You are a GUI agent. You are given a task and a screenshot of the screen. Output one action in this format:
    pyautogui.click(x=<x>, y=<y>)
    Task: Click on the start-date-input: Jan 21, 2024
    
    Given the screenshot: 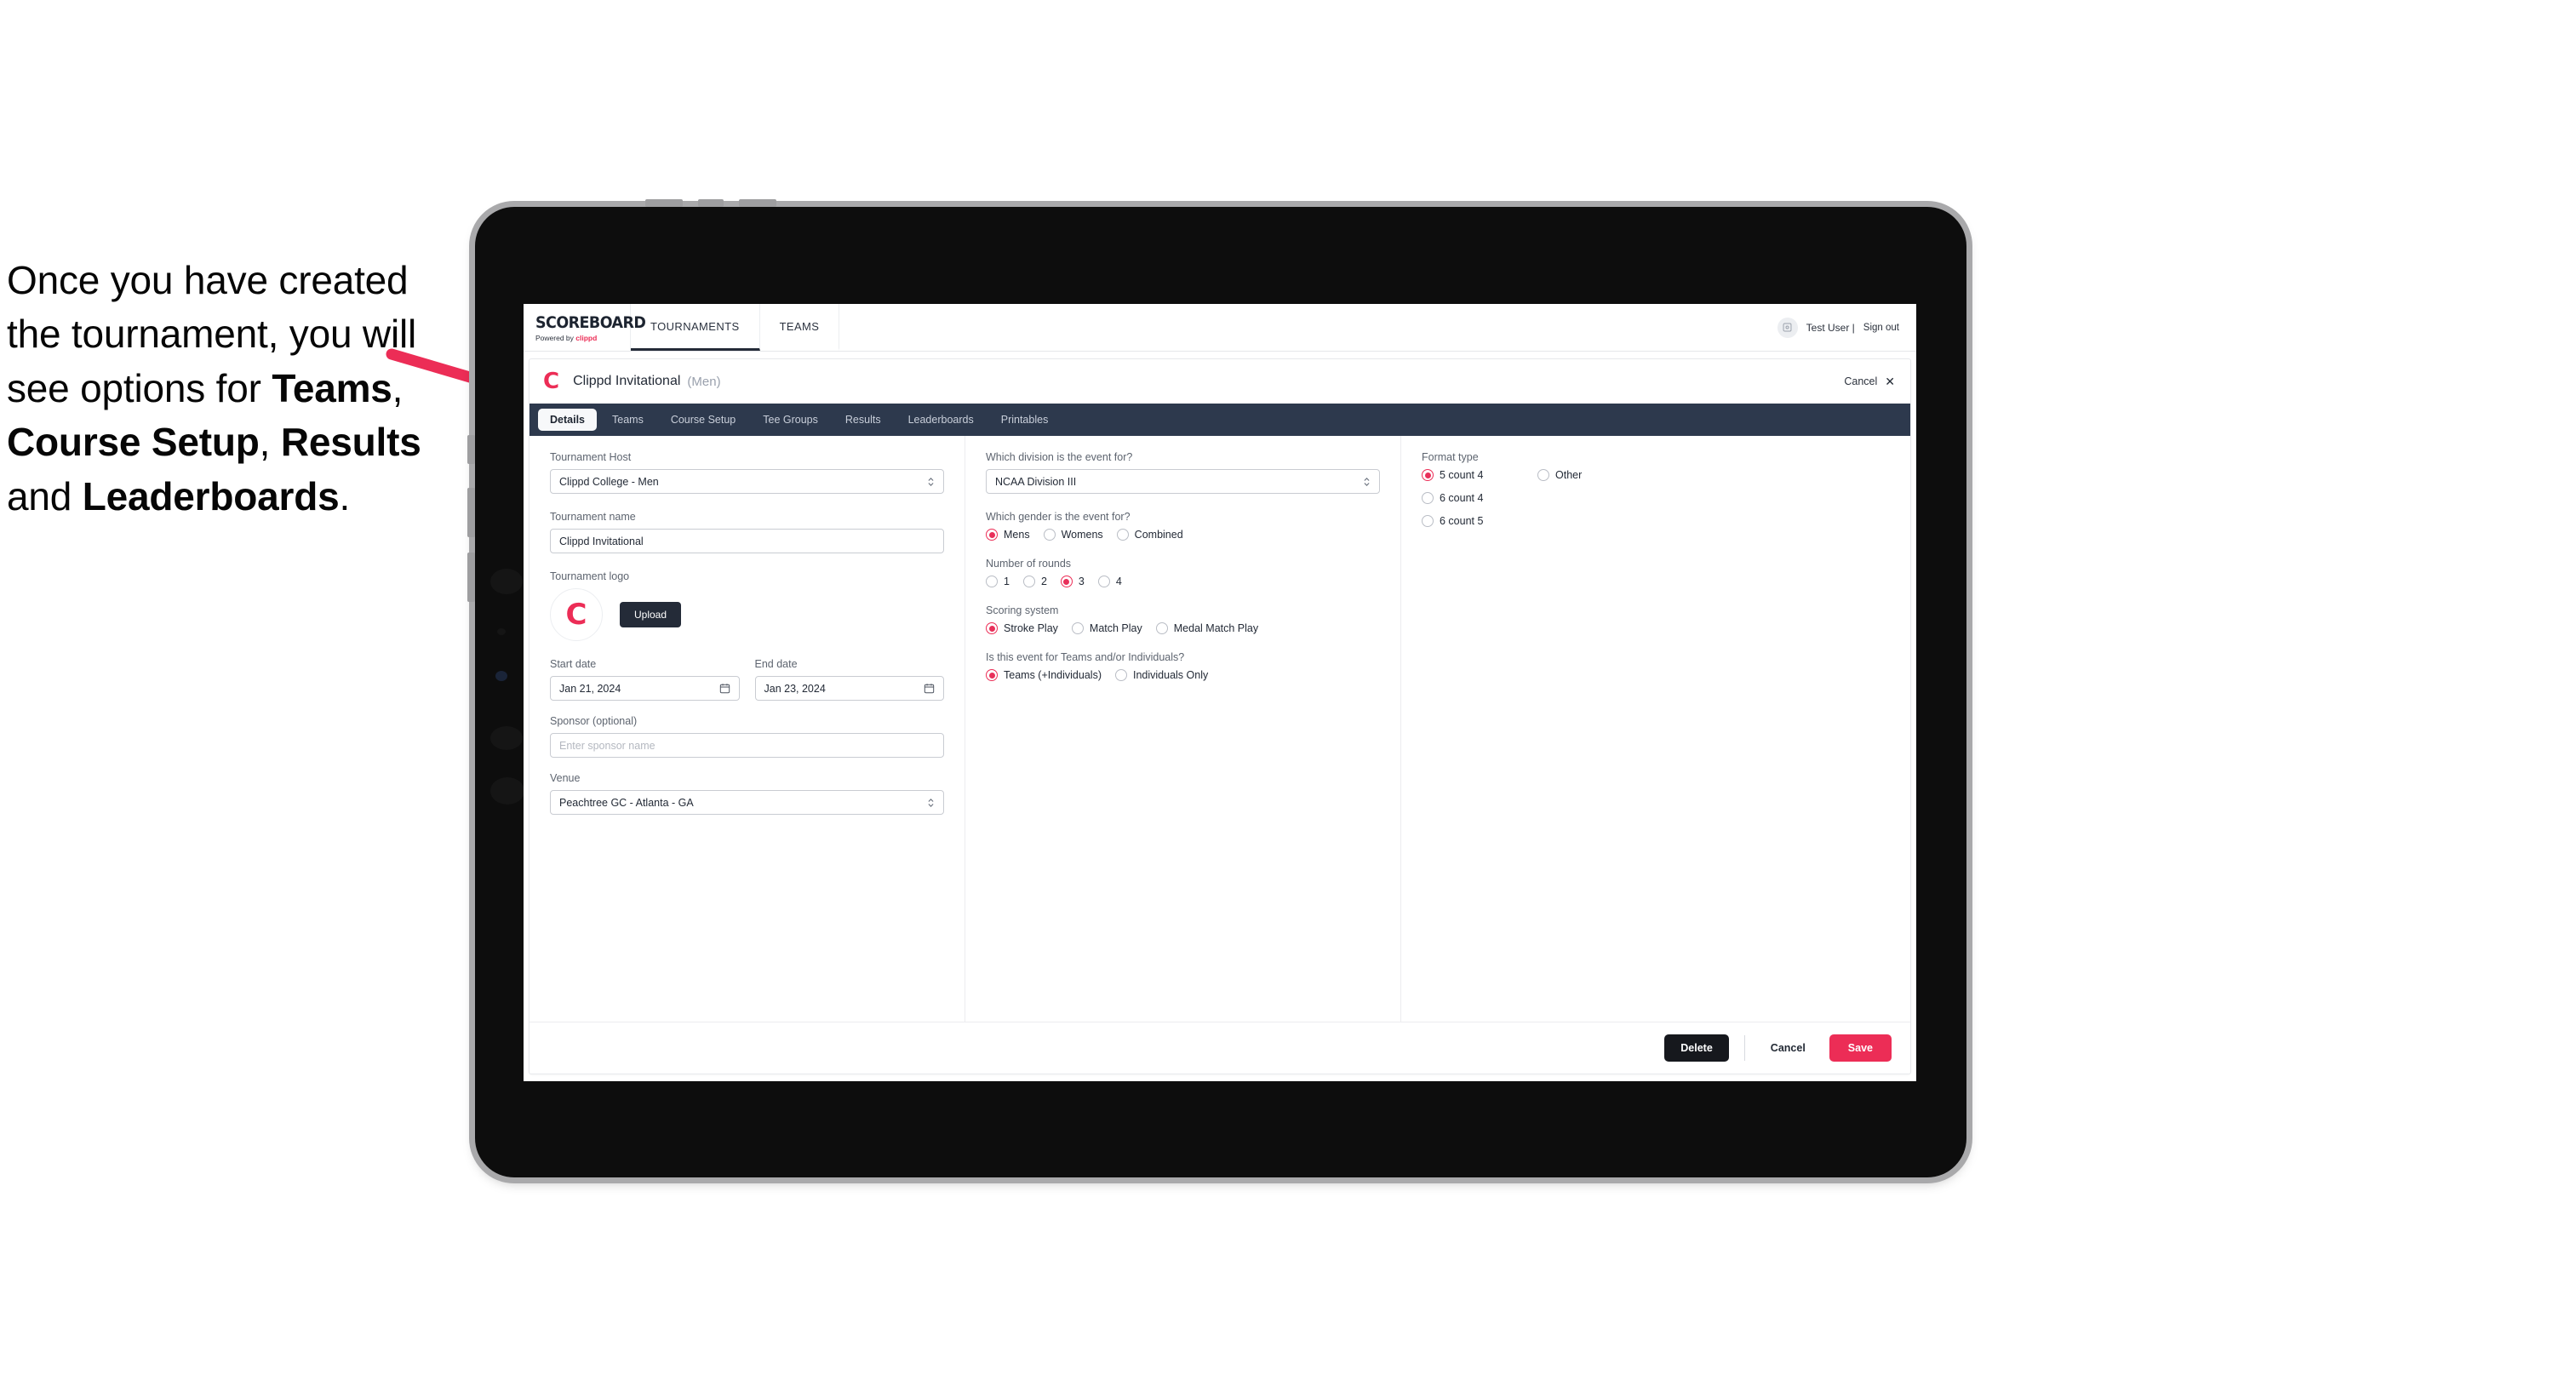 What is the action you would take?
    pyautogui.click(x=645, y=688)
    